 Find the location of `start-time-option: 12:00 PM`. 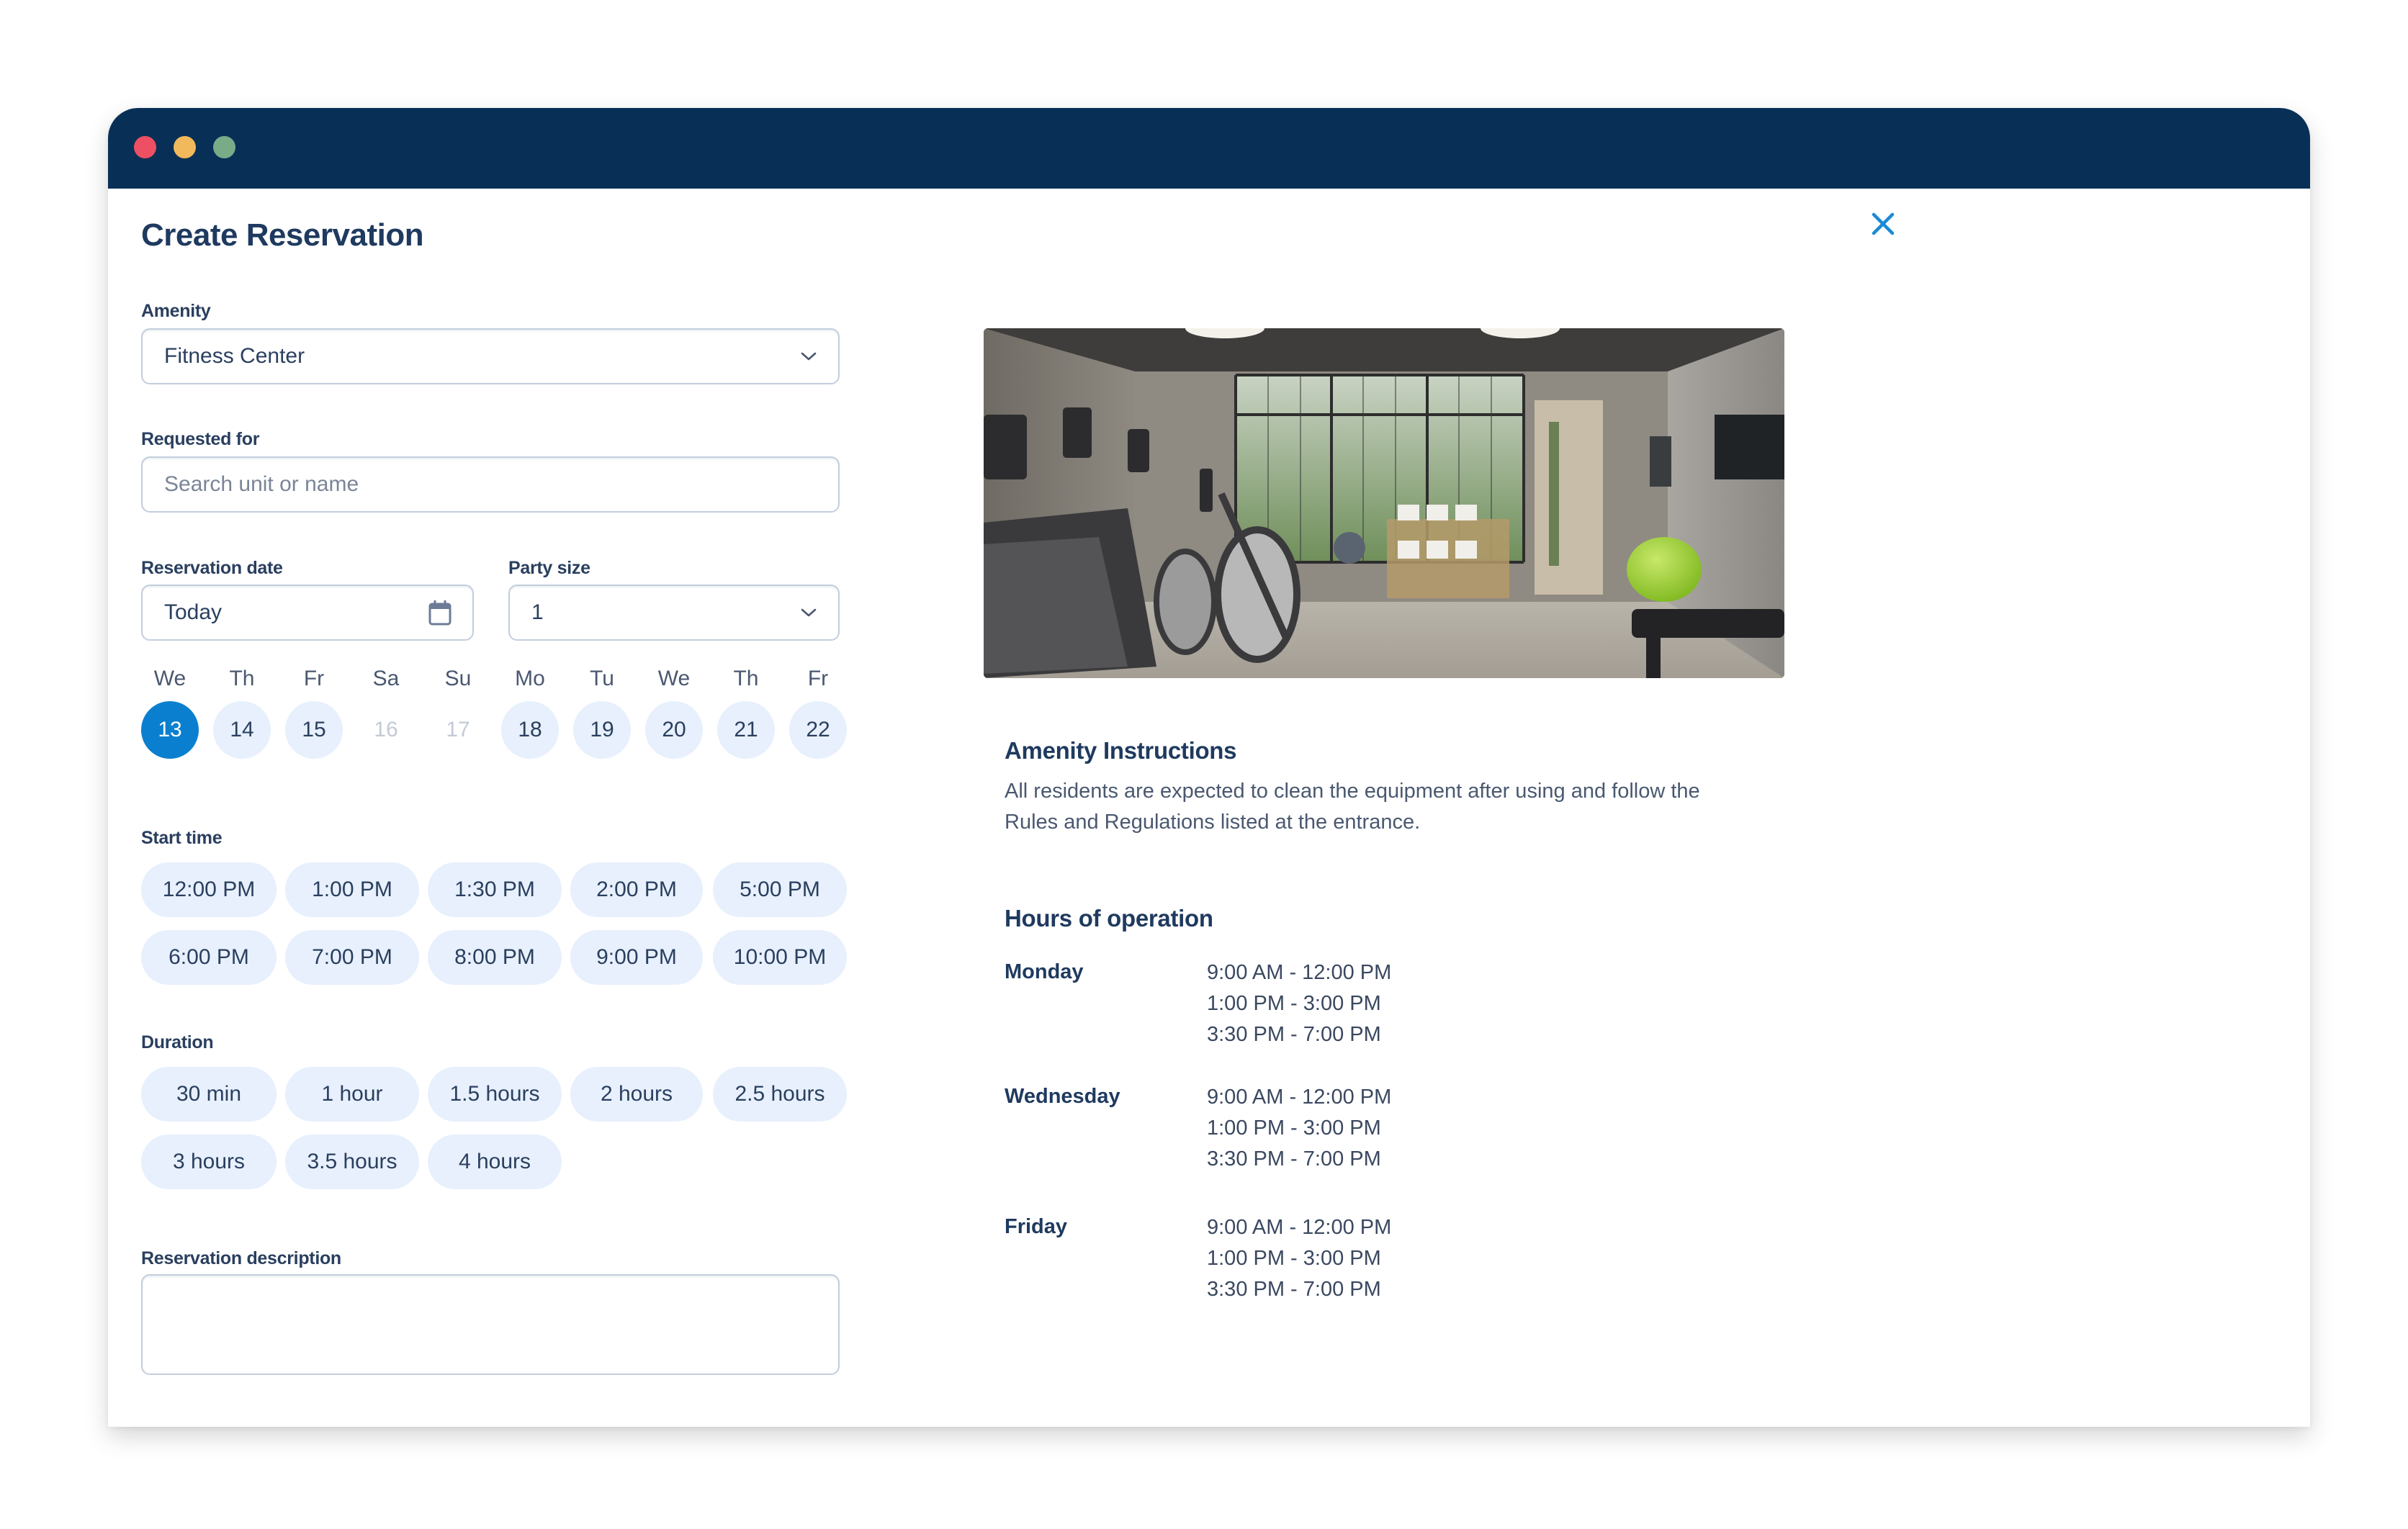

start-time-option: 12:00 PM is located at coordinates (209, 889).